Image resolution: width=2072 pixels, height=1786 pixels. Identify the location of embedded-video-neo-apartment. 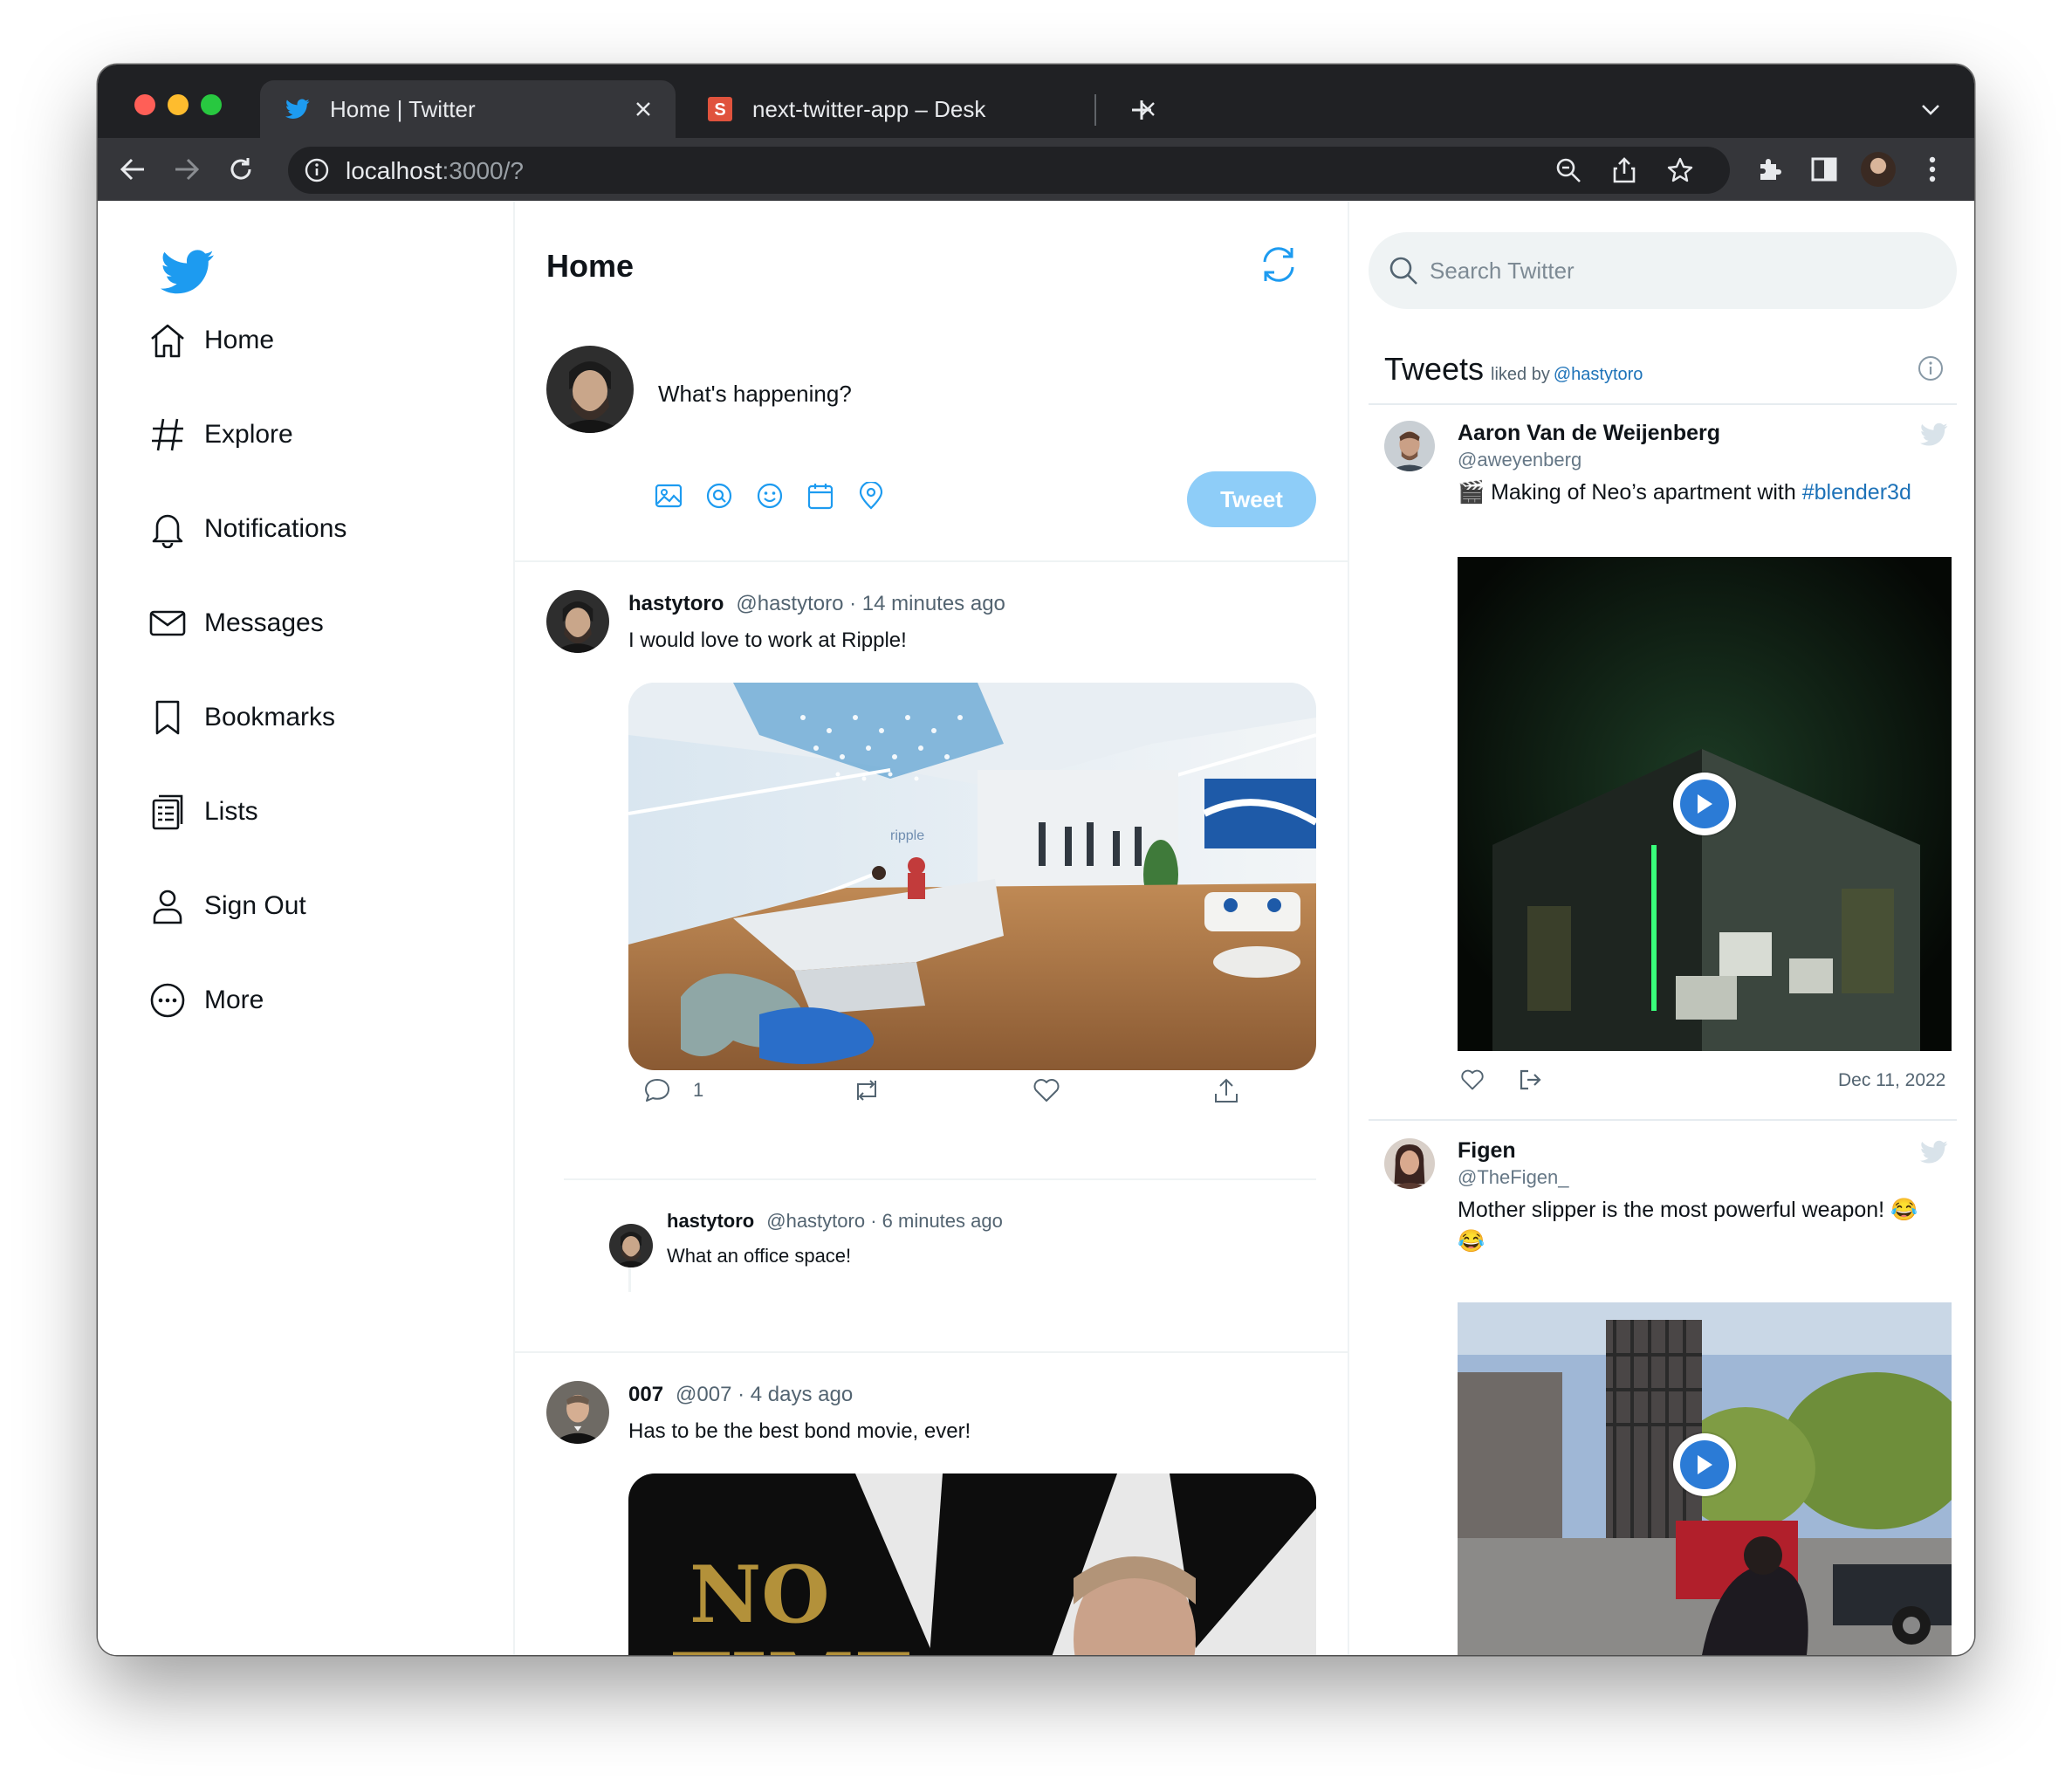
(1705, 804).